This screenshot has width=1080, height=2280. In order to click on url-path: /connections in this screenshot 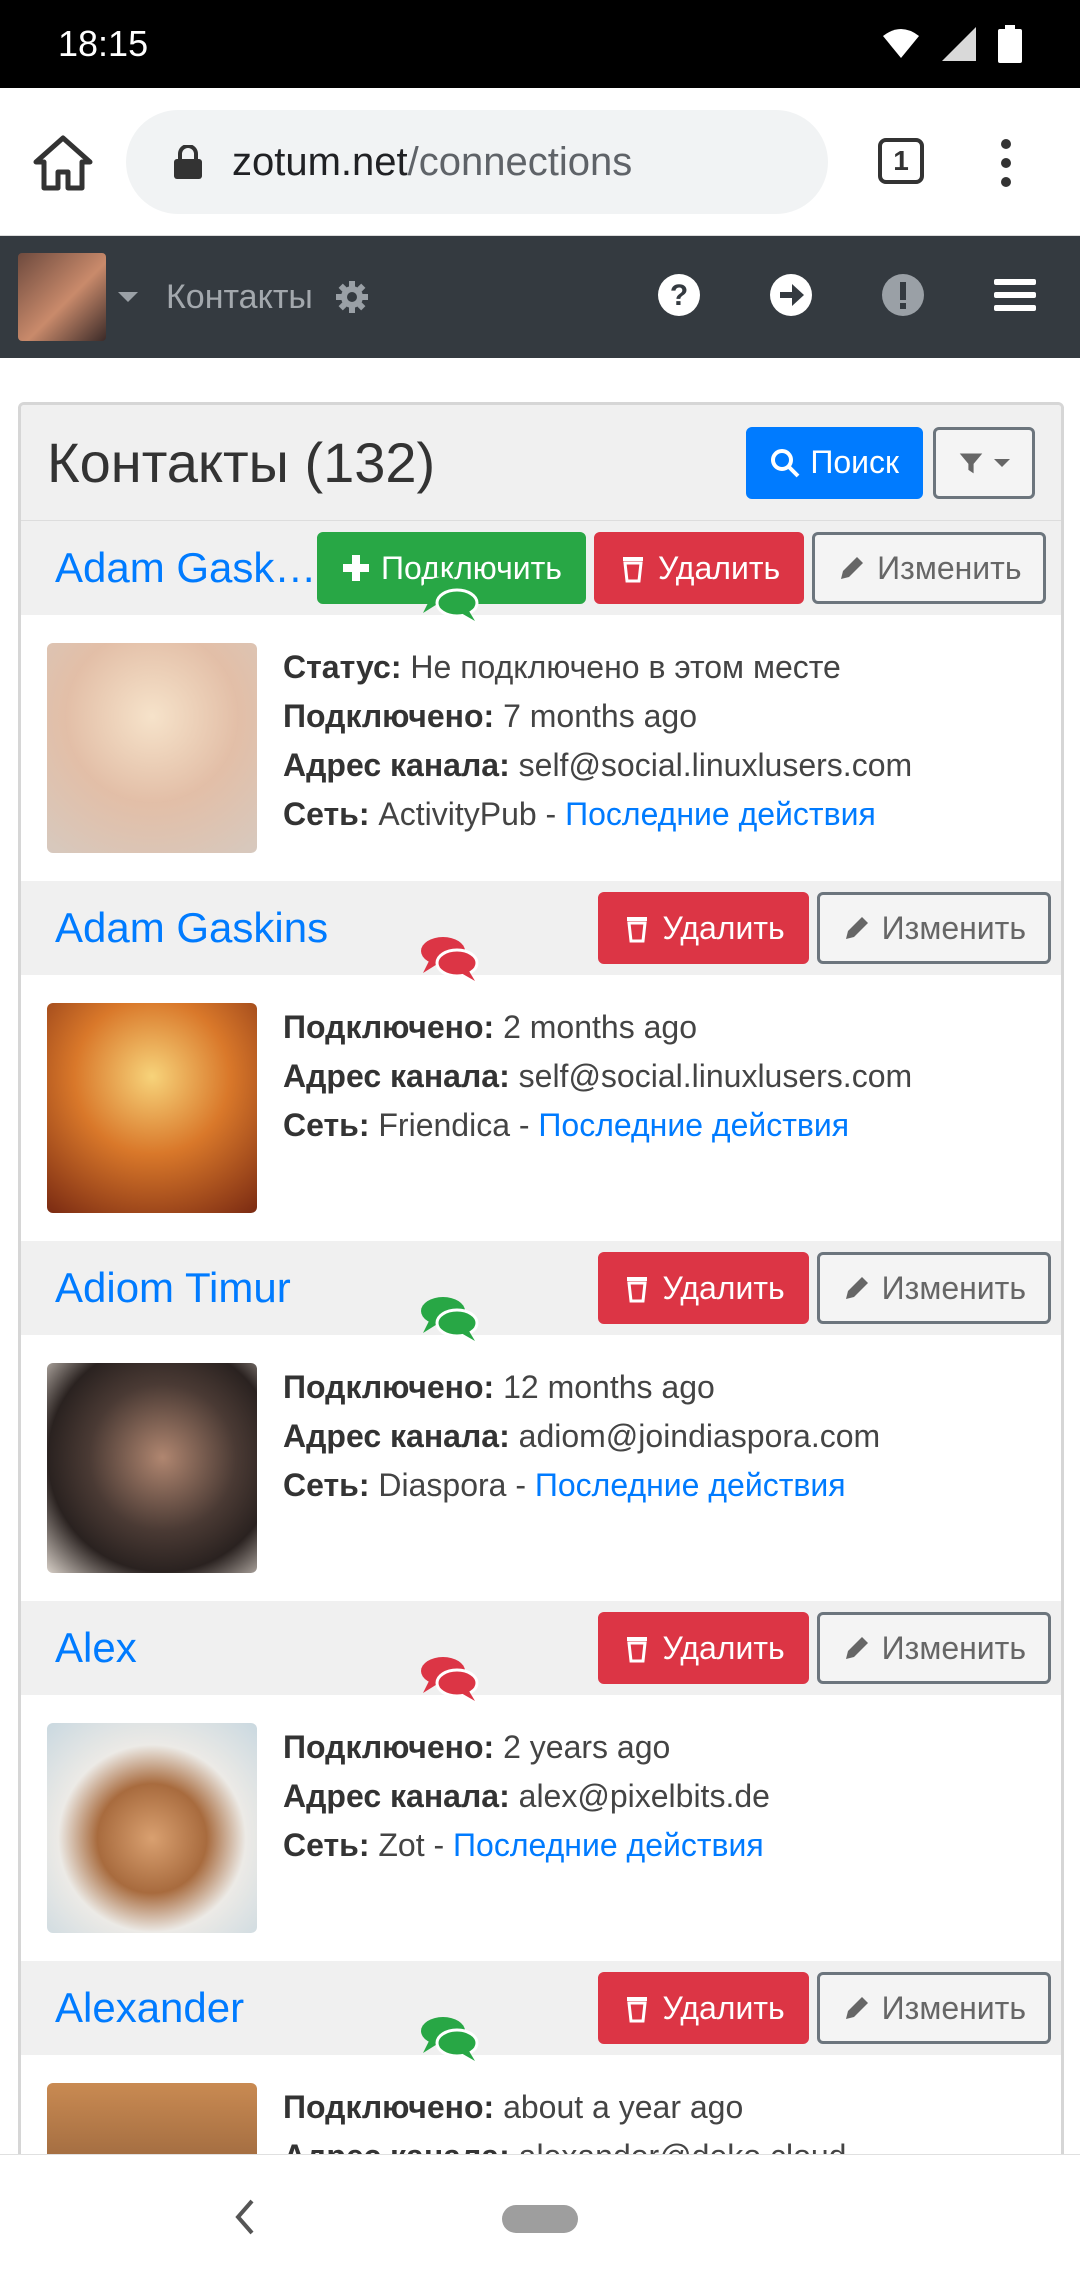, I will do `click(520, 161)`.